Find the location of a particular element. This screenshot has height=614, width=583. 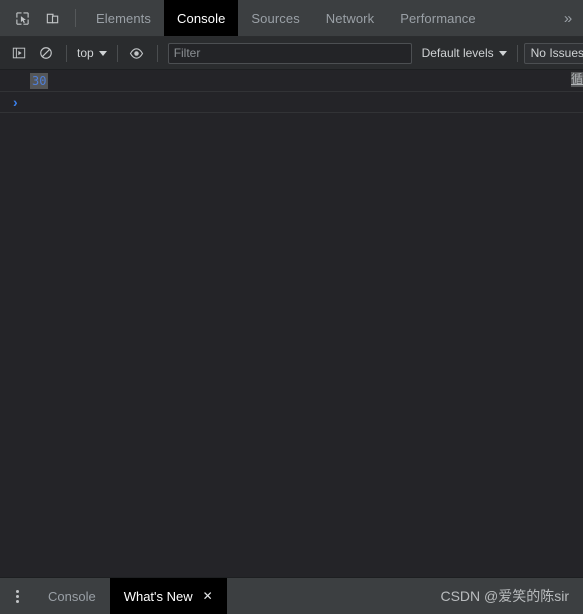

tab-sources: Sources is located at coordinates (275, 18).